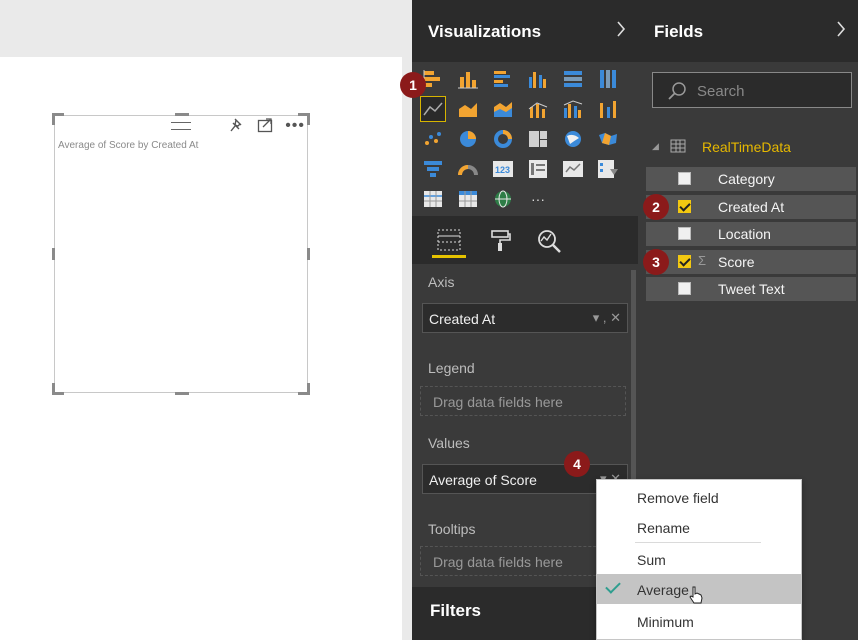  I want to click on legend-drop-well: Drag data fields here, so click(523, 401).